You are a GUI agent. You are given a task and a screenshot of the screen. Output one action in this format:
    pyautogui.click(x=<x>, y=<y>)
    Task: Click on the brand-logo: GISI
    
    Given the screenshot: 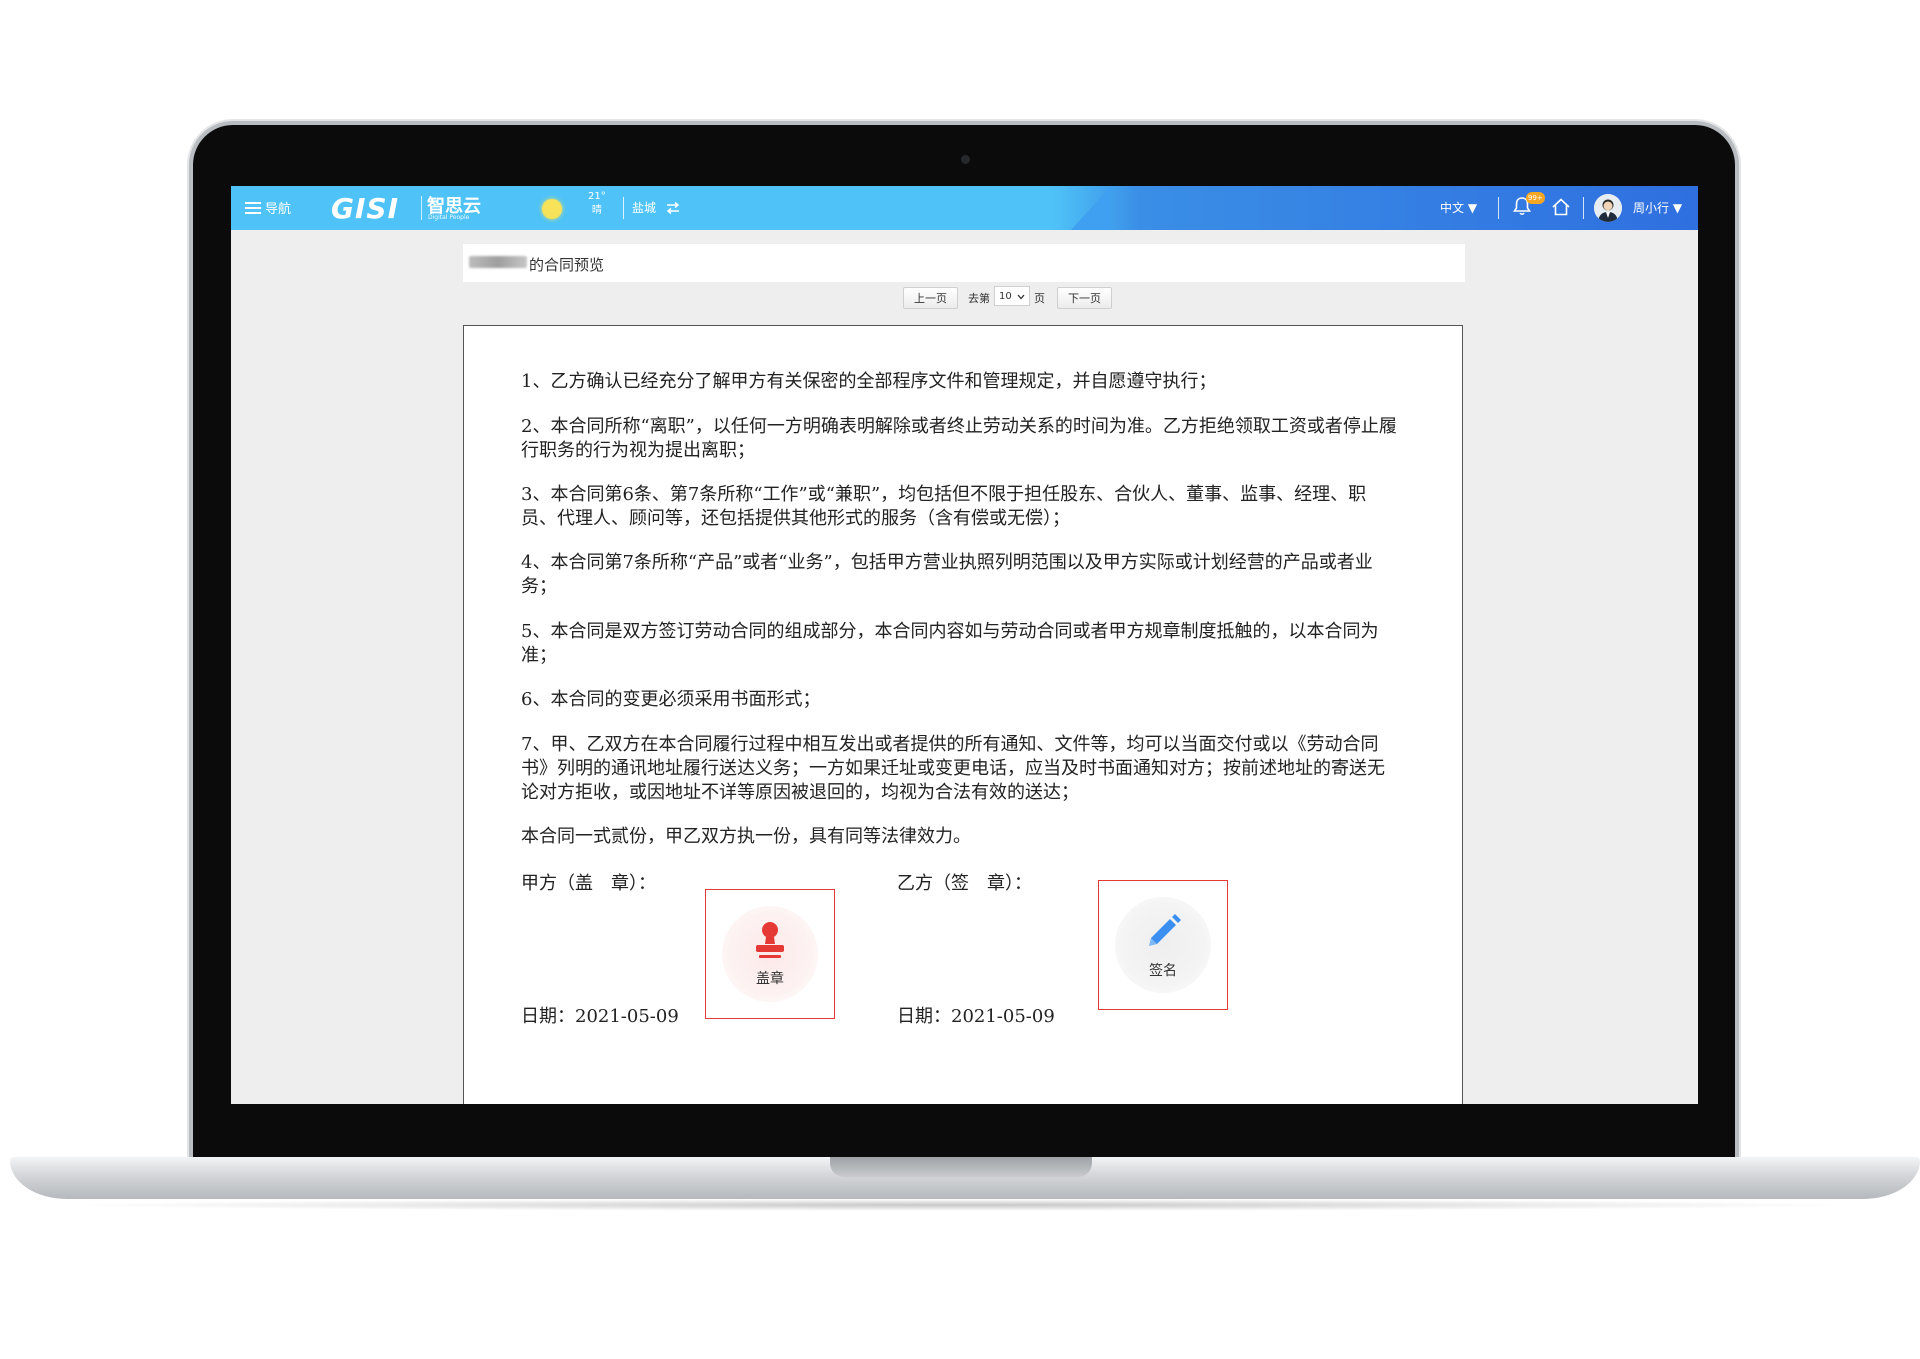 What is the action you would take?
    pyautogui.click(x=365, y=208)
    